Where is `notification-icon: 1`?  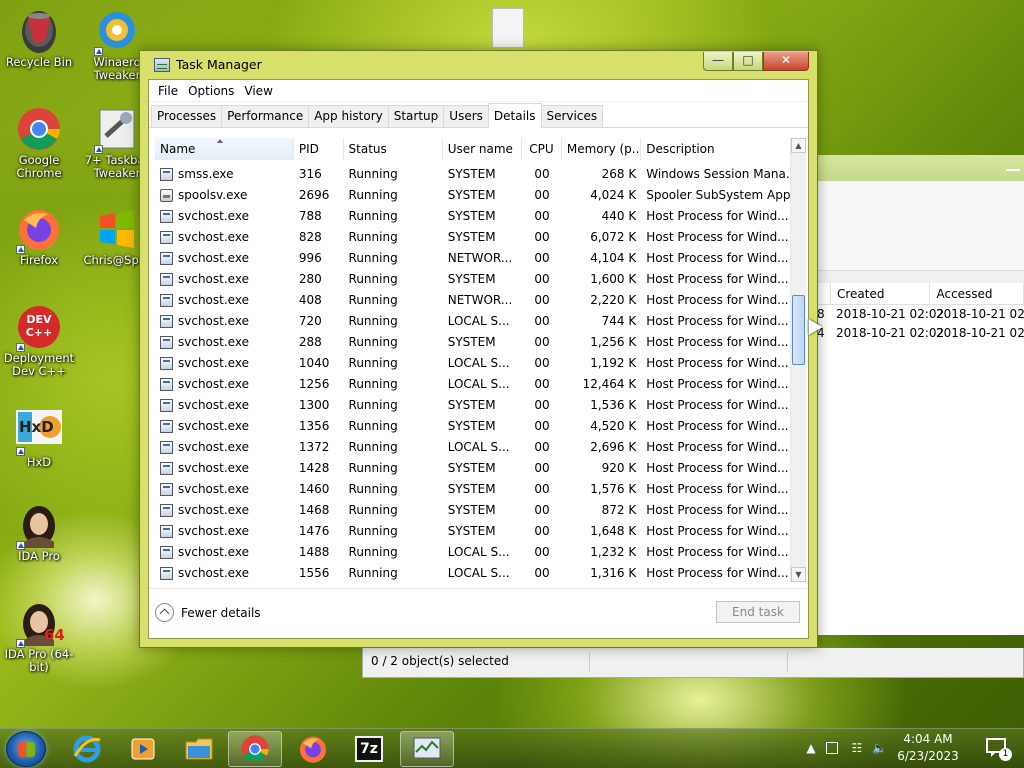
notification-icon: 1 is located at coordinates (999, 749).